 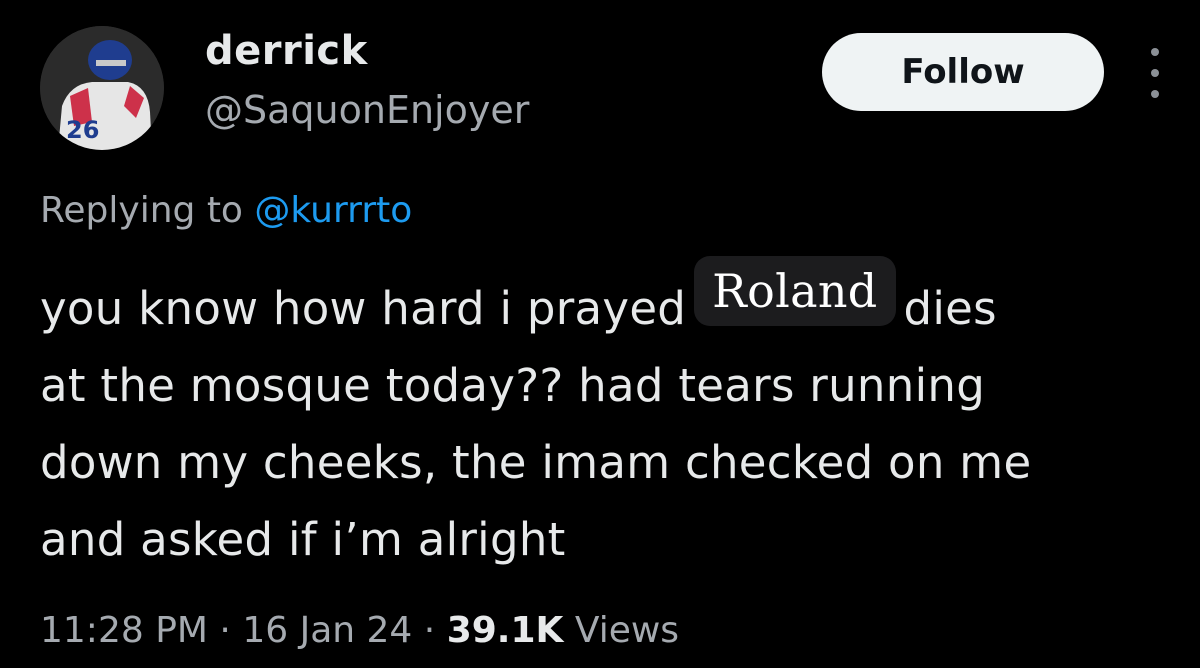 I want to click on tweet-date: 16 Jan 24, so click(x=327, y=630).